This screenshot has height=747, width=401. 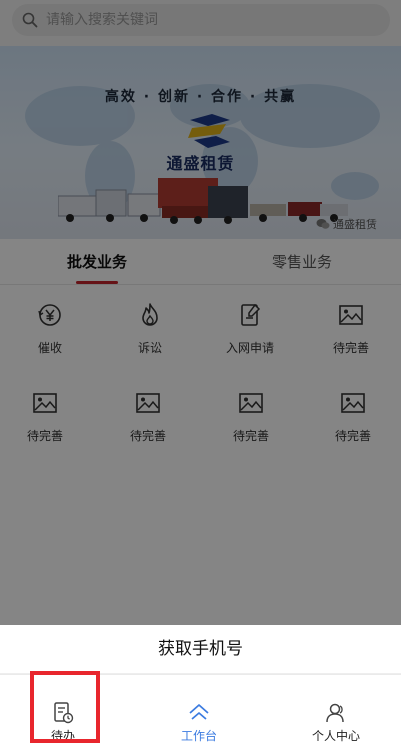 What do you see at coordinates (200, 649) in the screenshot?
I see `get-phone-number-button: 获取手机号` at bounding box center [200, 649].